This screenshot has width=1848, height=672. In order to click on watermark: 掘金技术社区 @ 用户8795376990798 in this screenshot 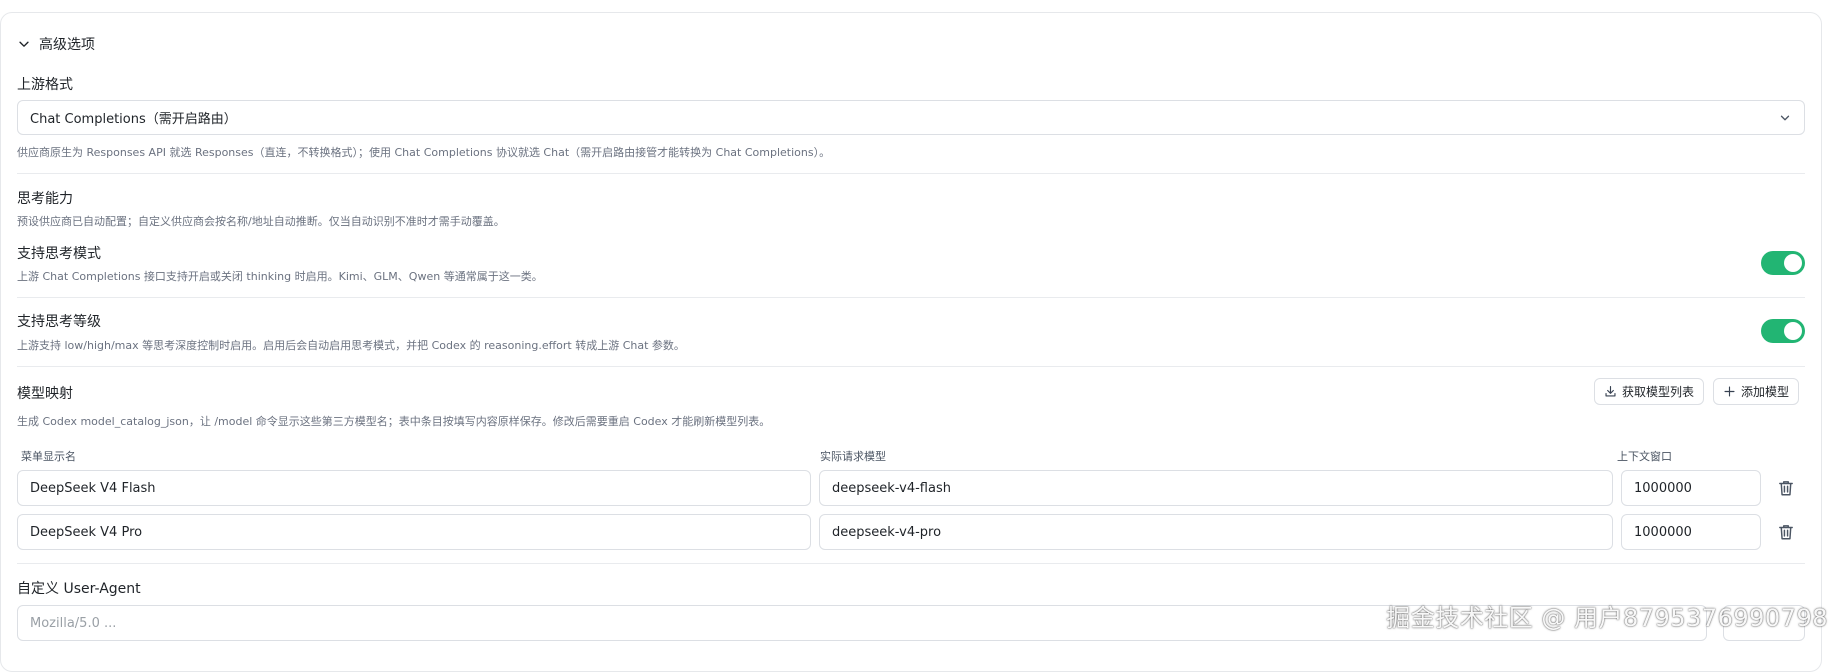, I will do `click(1607, 618)`.